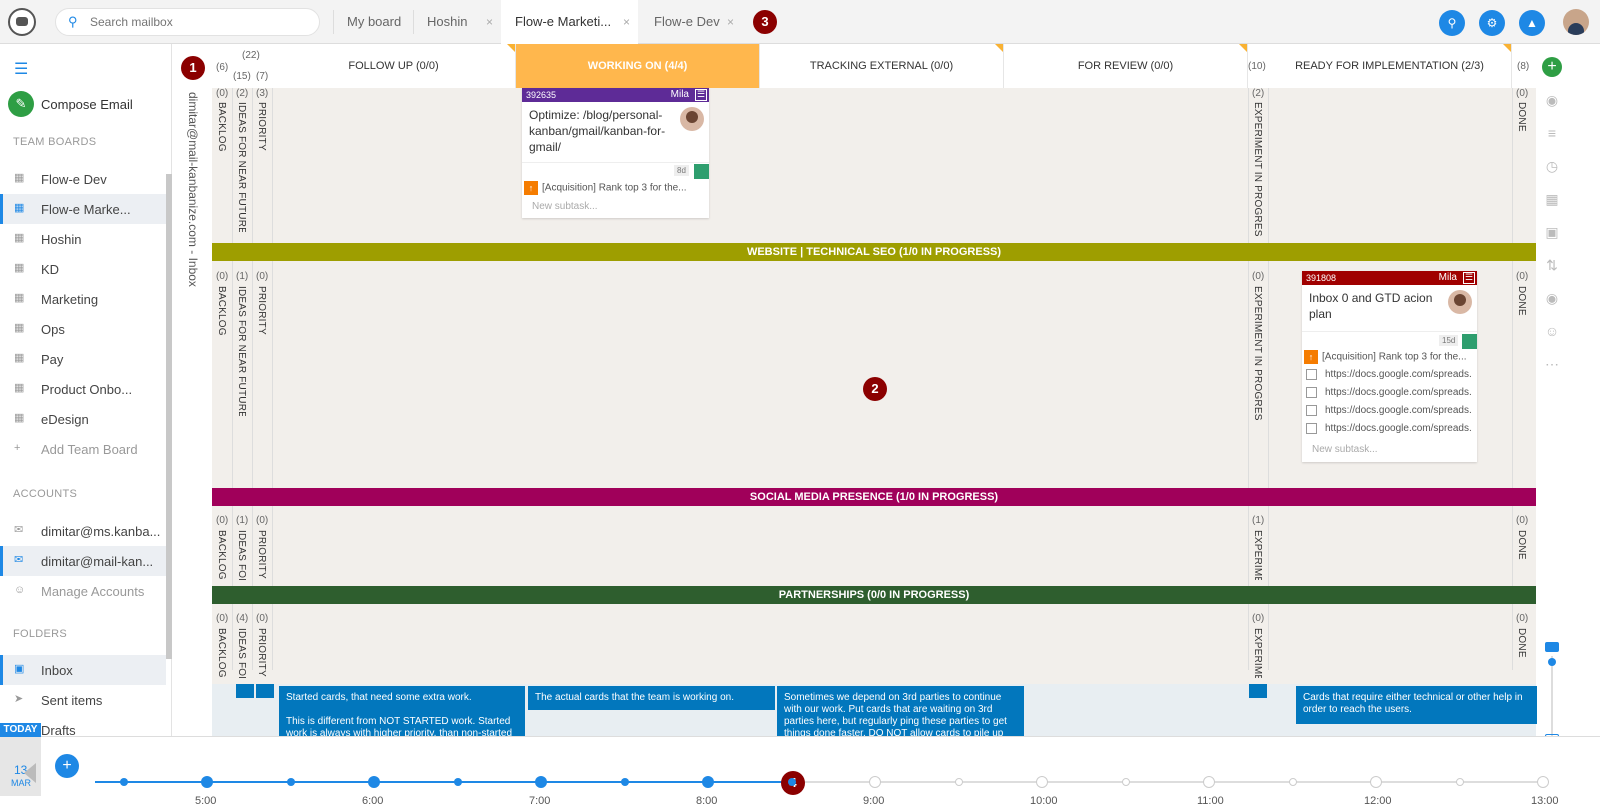 The image size is (1600, 810). What do you see at coordinates (1126, 66) in the screenshot?
I see `column-for-review: FOR REVIEW (0/0)` at bounding box center [1126, 66].